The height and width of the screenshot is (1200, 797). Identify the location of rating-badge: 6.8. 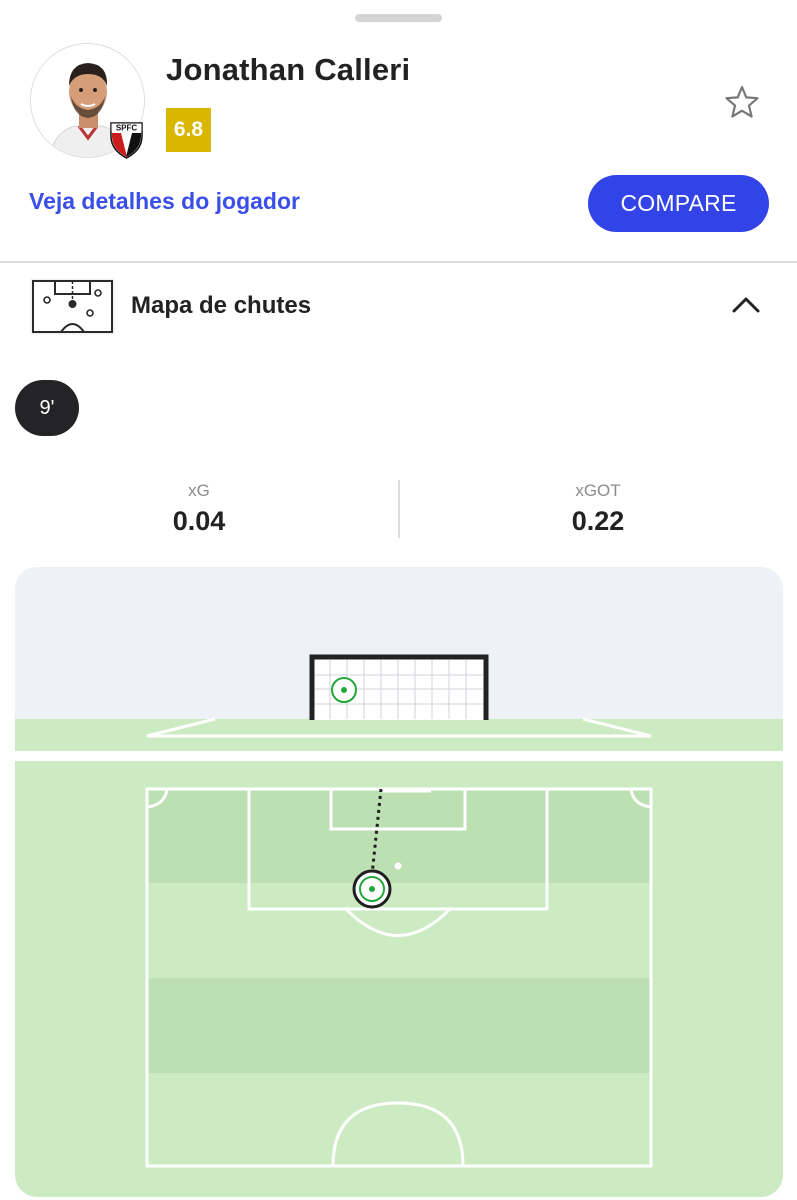
(188, 130).